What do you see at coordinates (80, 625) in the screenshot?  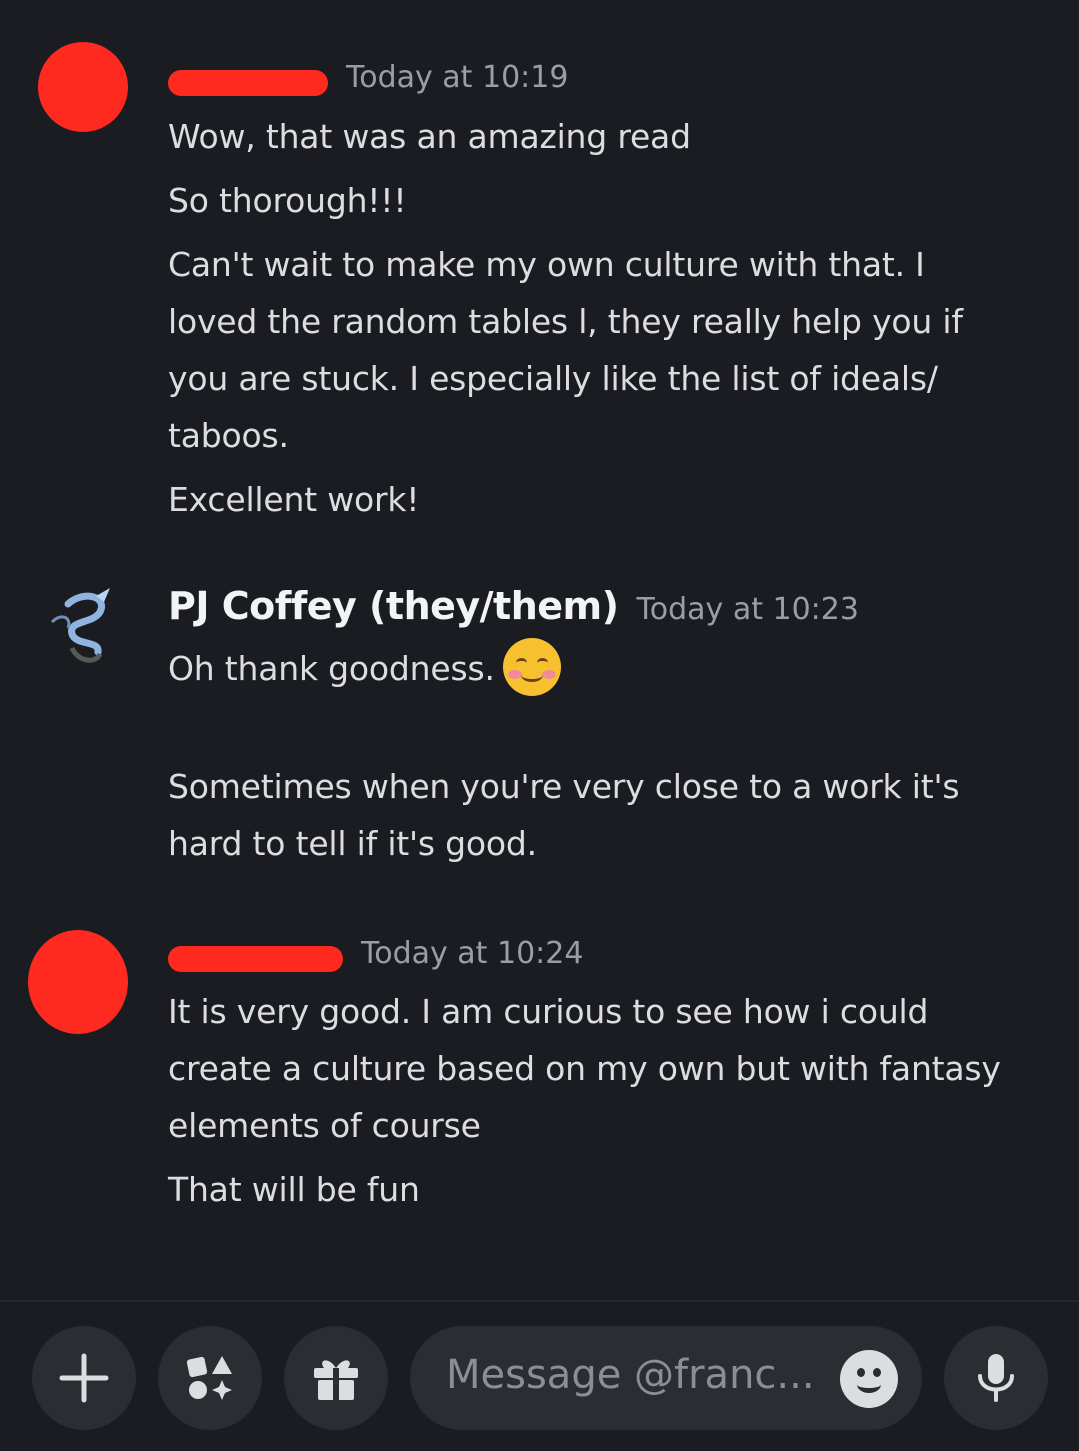 I see `dragon-icon` at bounding box center [80, 625].